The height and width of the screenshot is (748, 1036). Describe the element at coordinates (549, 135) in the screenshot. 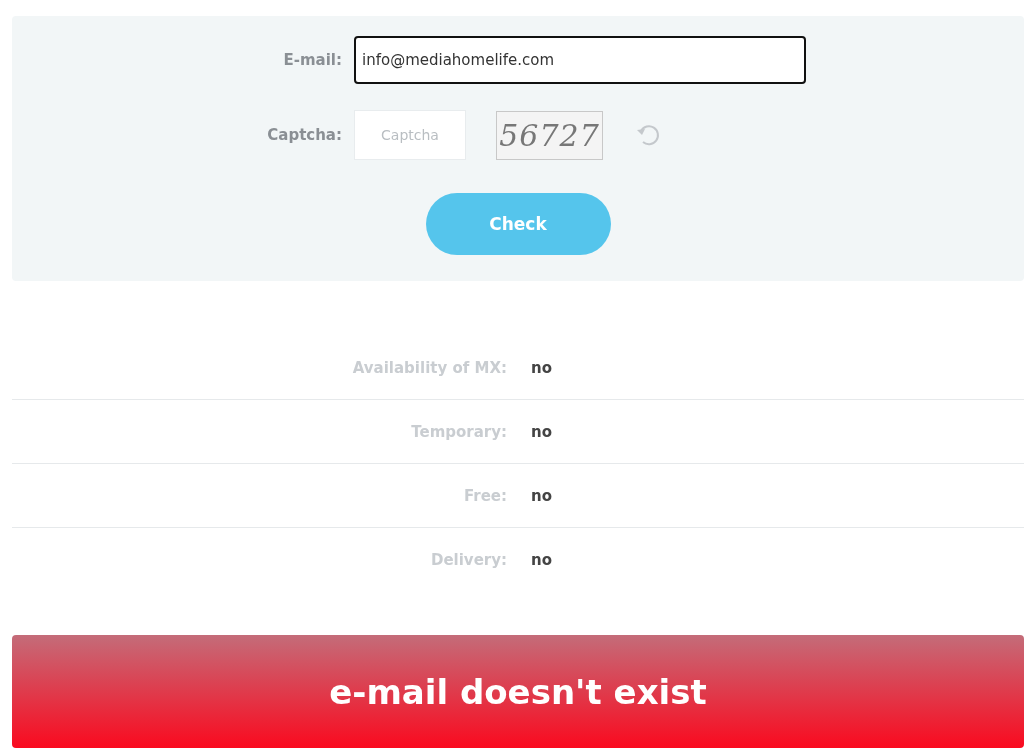

I see `captcha-image: 56727` at that location.